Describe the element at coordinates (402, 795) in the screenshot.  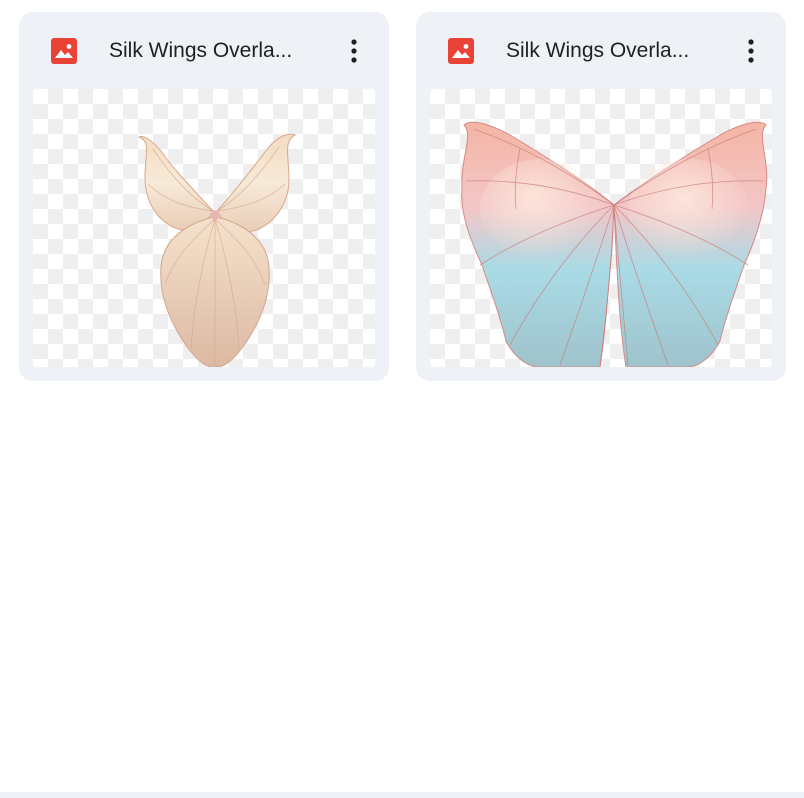
I see `bottom-bar` at that location.